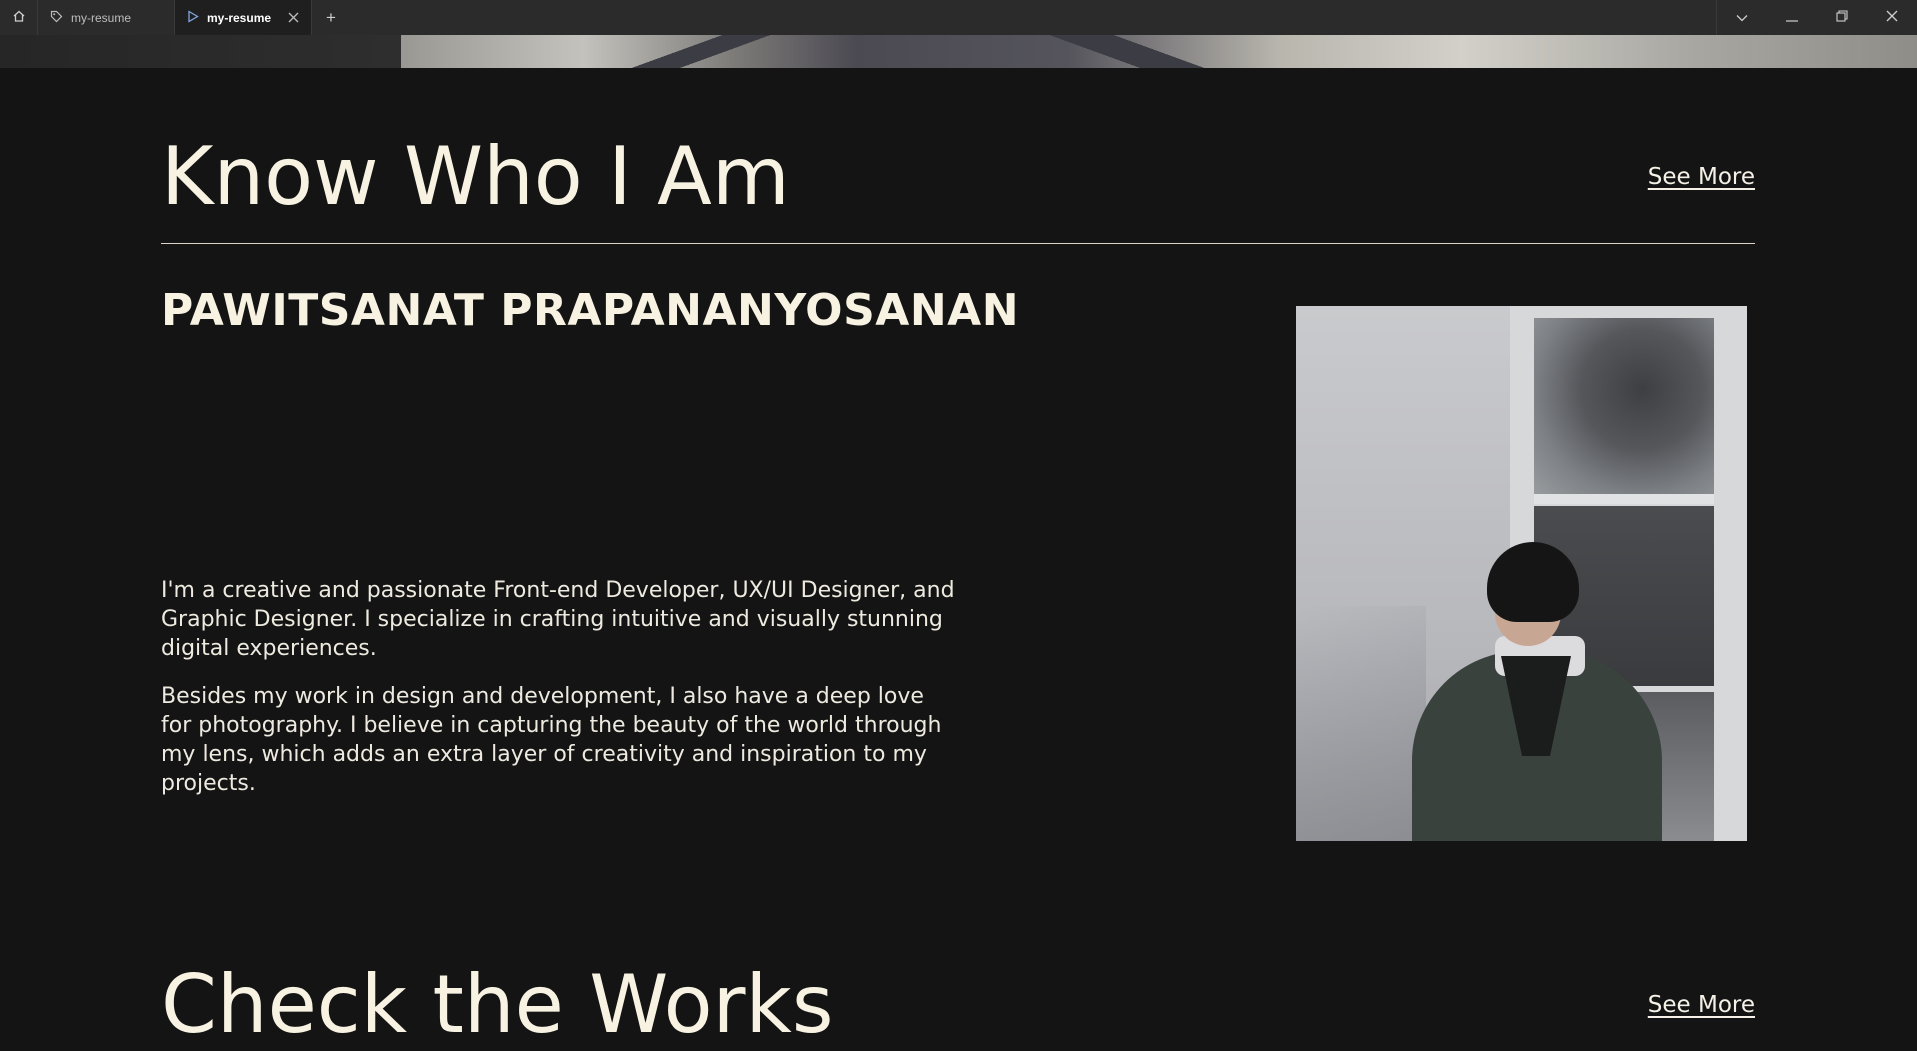 Image resolution: width=1917 pixels, height=1051 pixels. I want to click on tab-list-button, so click(1742, 17).